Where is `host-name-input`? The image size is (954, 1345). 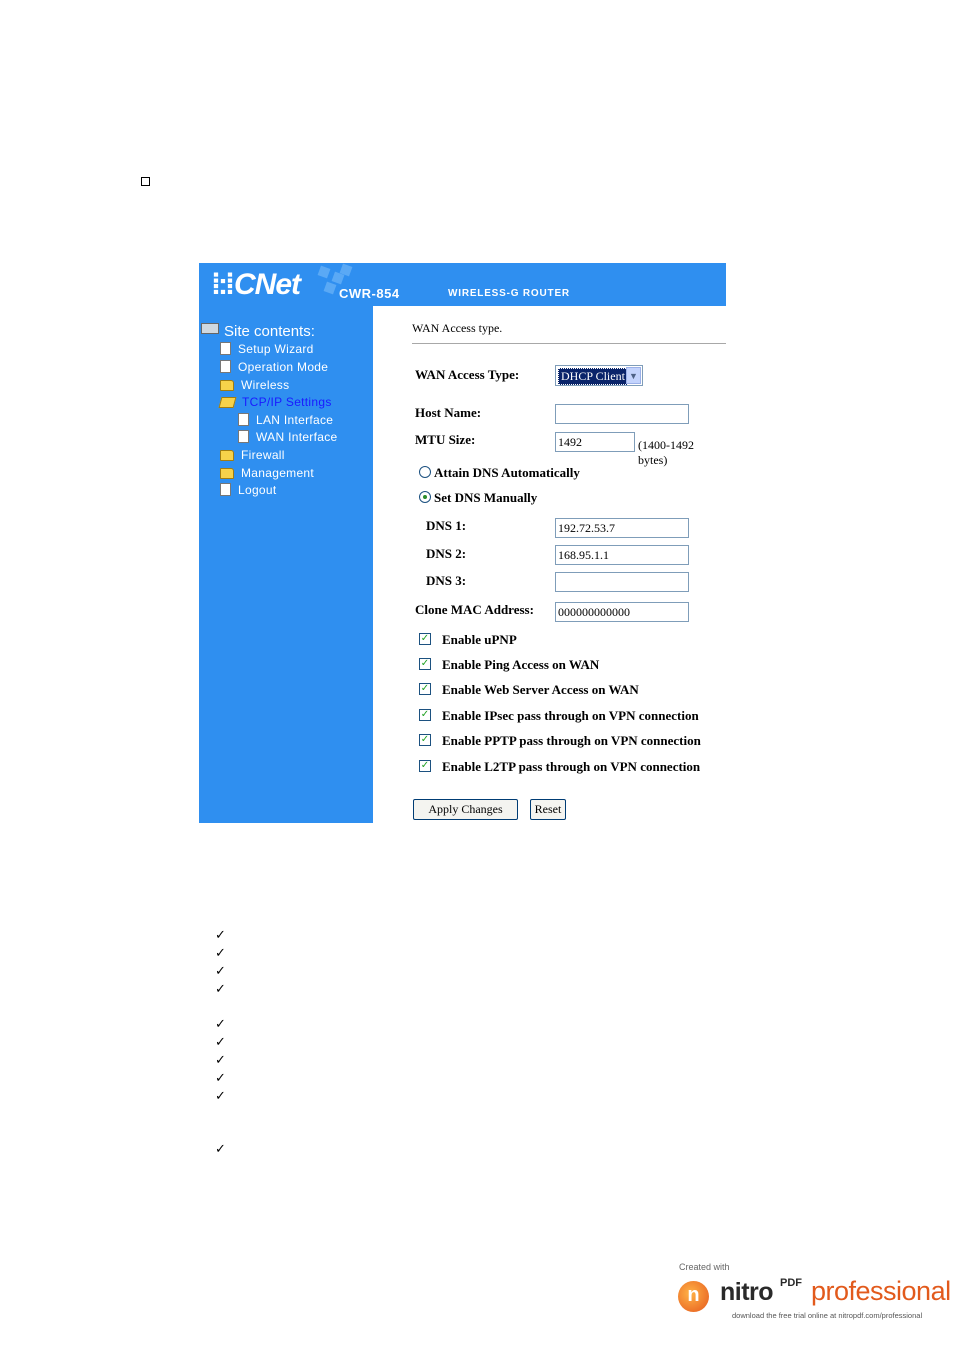 host-name-input is located at coordinates (622, 414).